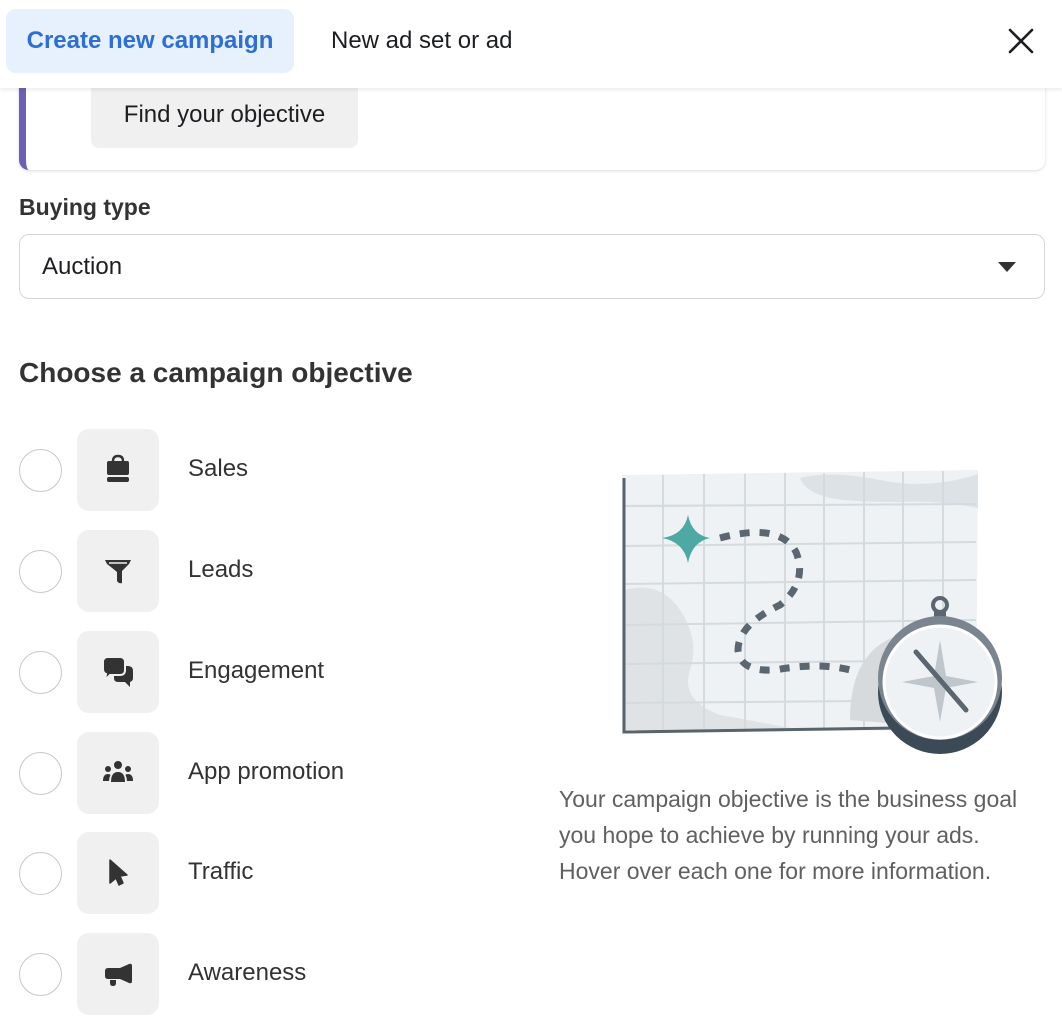 The width and height of the screenshot is (1062, 1032). Describe the element at coordinates (216, 372) in the screenshot. I see `objective-section-title: Choose a campaign objective` at that location.